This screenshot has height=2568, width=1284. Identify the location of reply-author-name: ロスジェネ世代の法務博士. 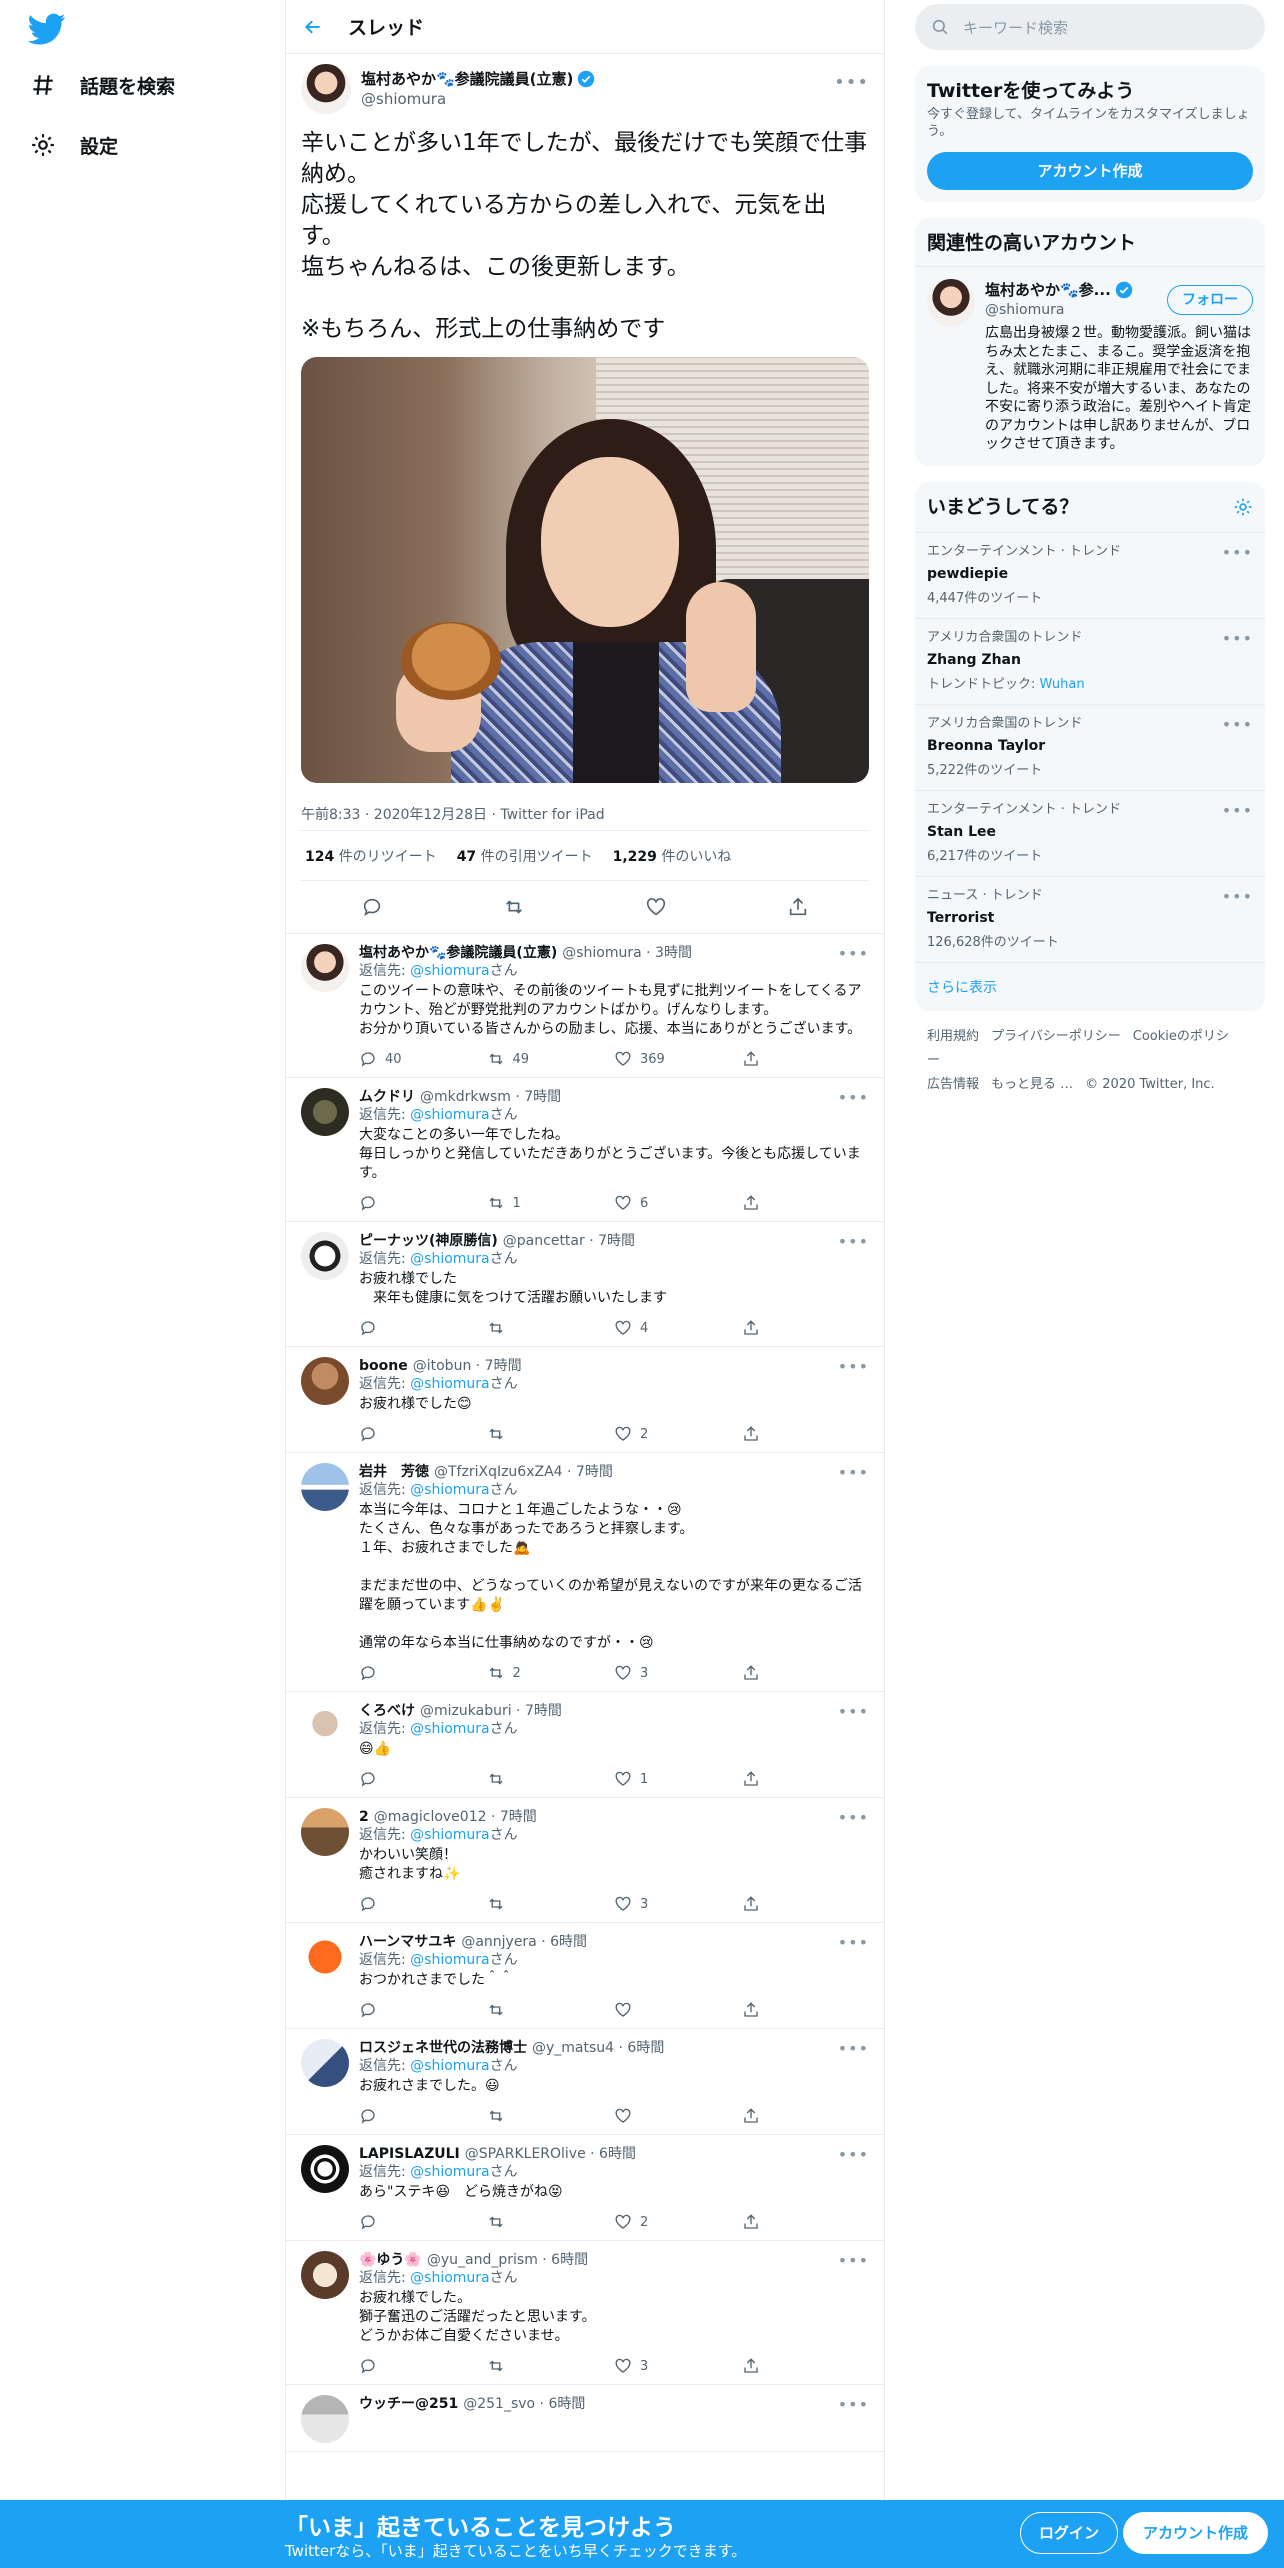
(443, 2048).